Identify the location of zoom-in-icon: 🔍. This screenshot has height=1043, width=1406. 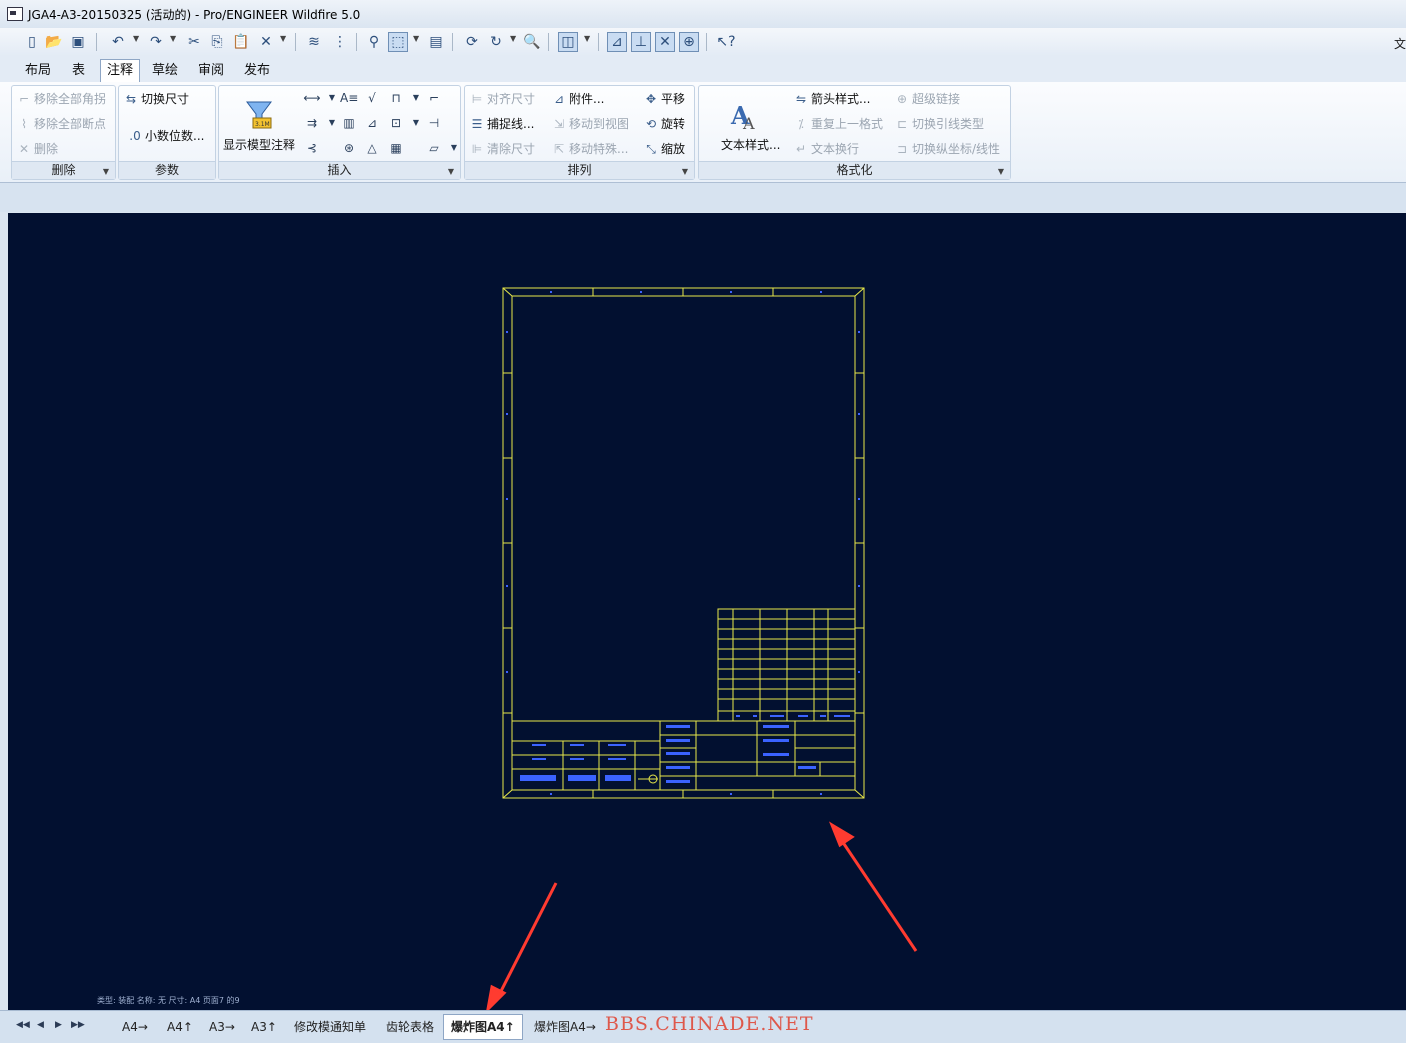
(532, 42).